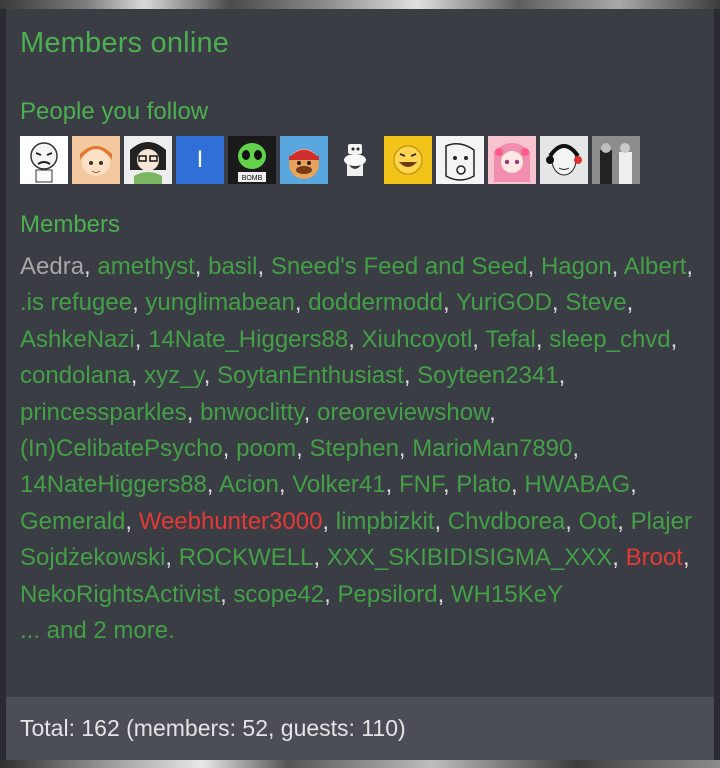 The image size is (720, 768). I want to click on online-total-text: Total: 162 (members: 52, guests: 110), so click(213, 728).